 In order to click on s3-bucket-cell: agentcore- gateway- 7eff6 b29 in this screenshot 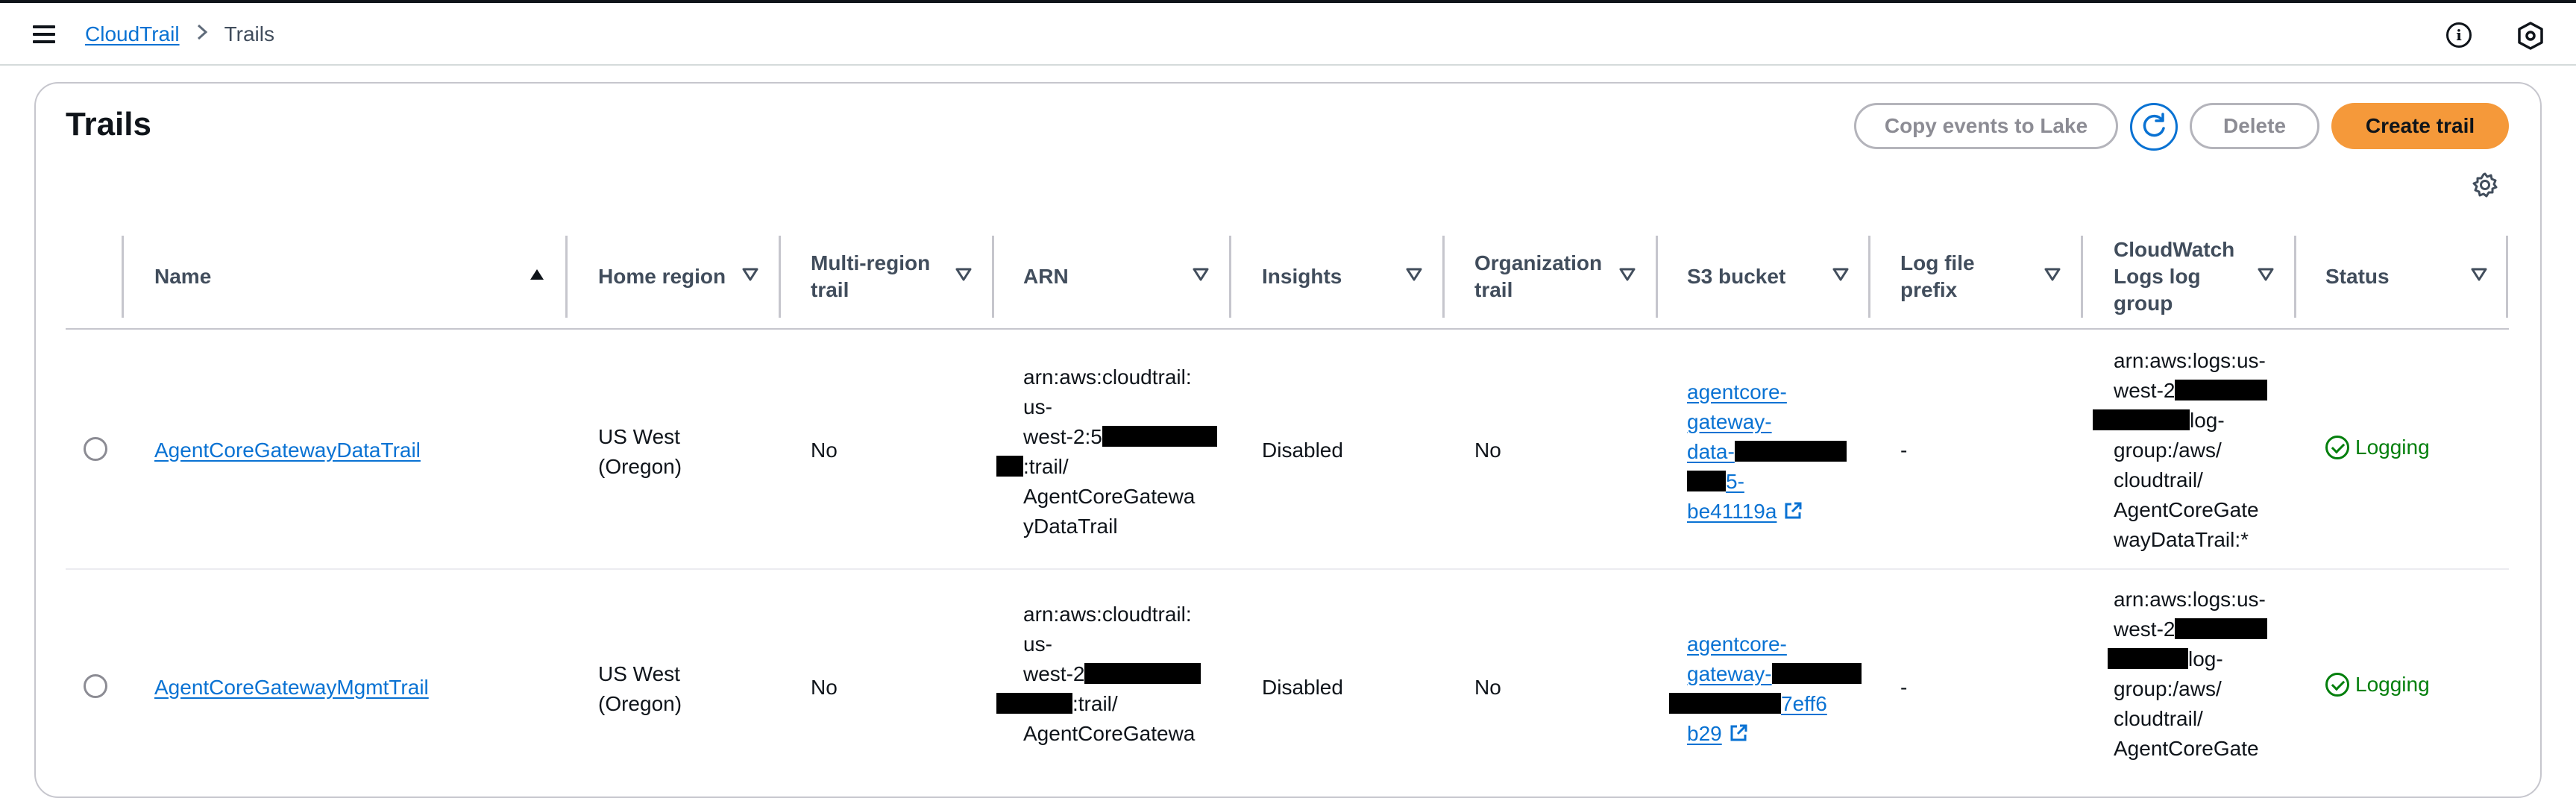, I will do `click(1774, 689)`.